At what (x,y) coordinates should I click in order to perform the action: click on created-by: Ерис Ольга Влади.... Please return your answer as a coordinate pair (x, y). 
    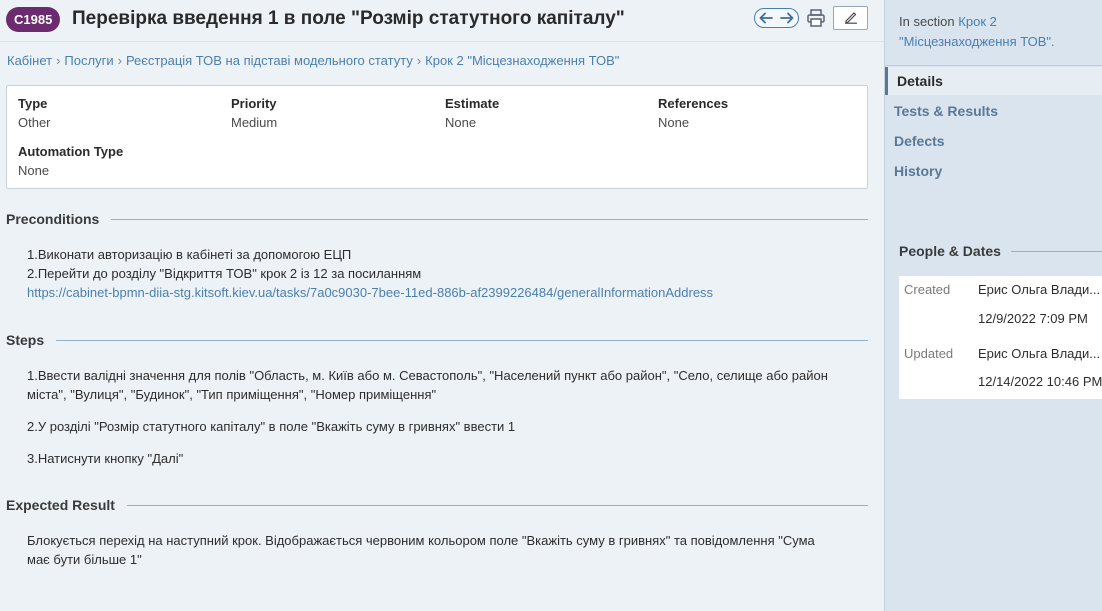
    Looking at the image, I should click on (1040, 289).